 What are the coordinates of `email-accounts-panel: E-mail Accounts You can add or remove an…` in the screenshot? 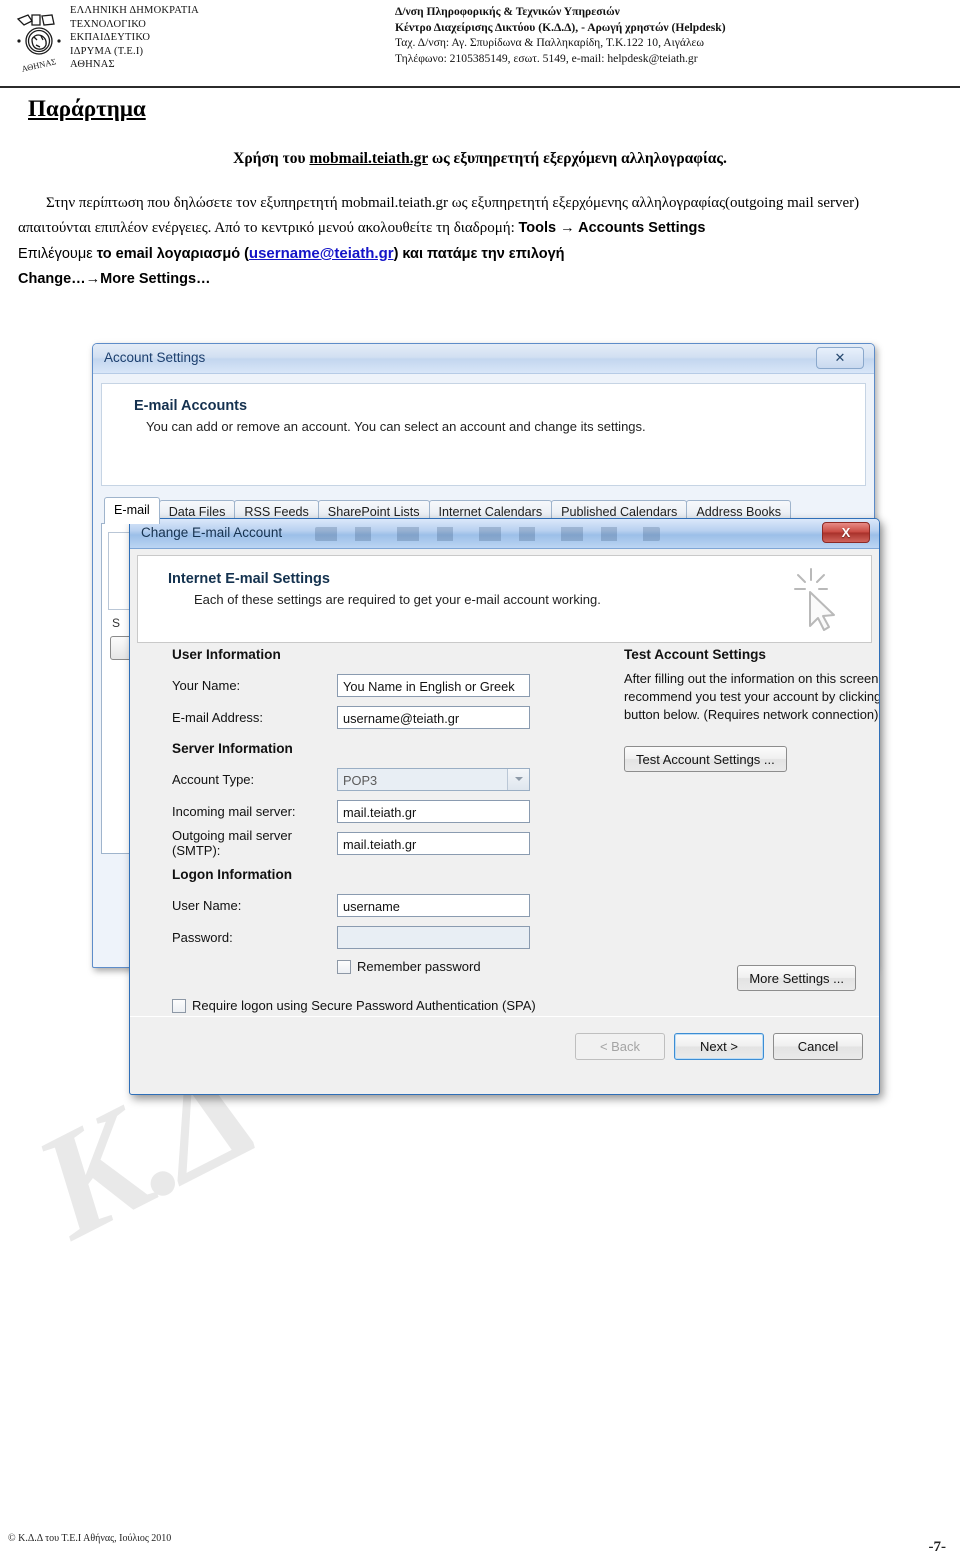 It's located at (483, 434).